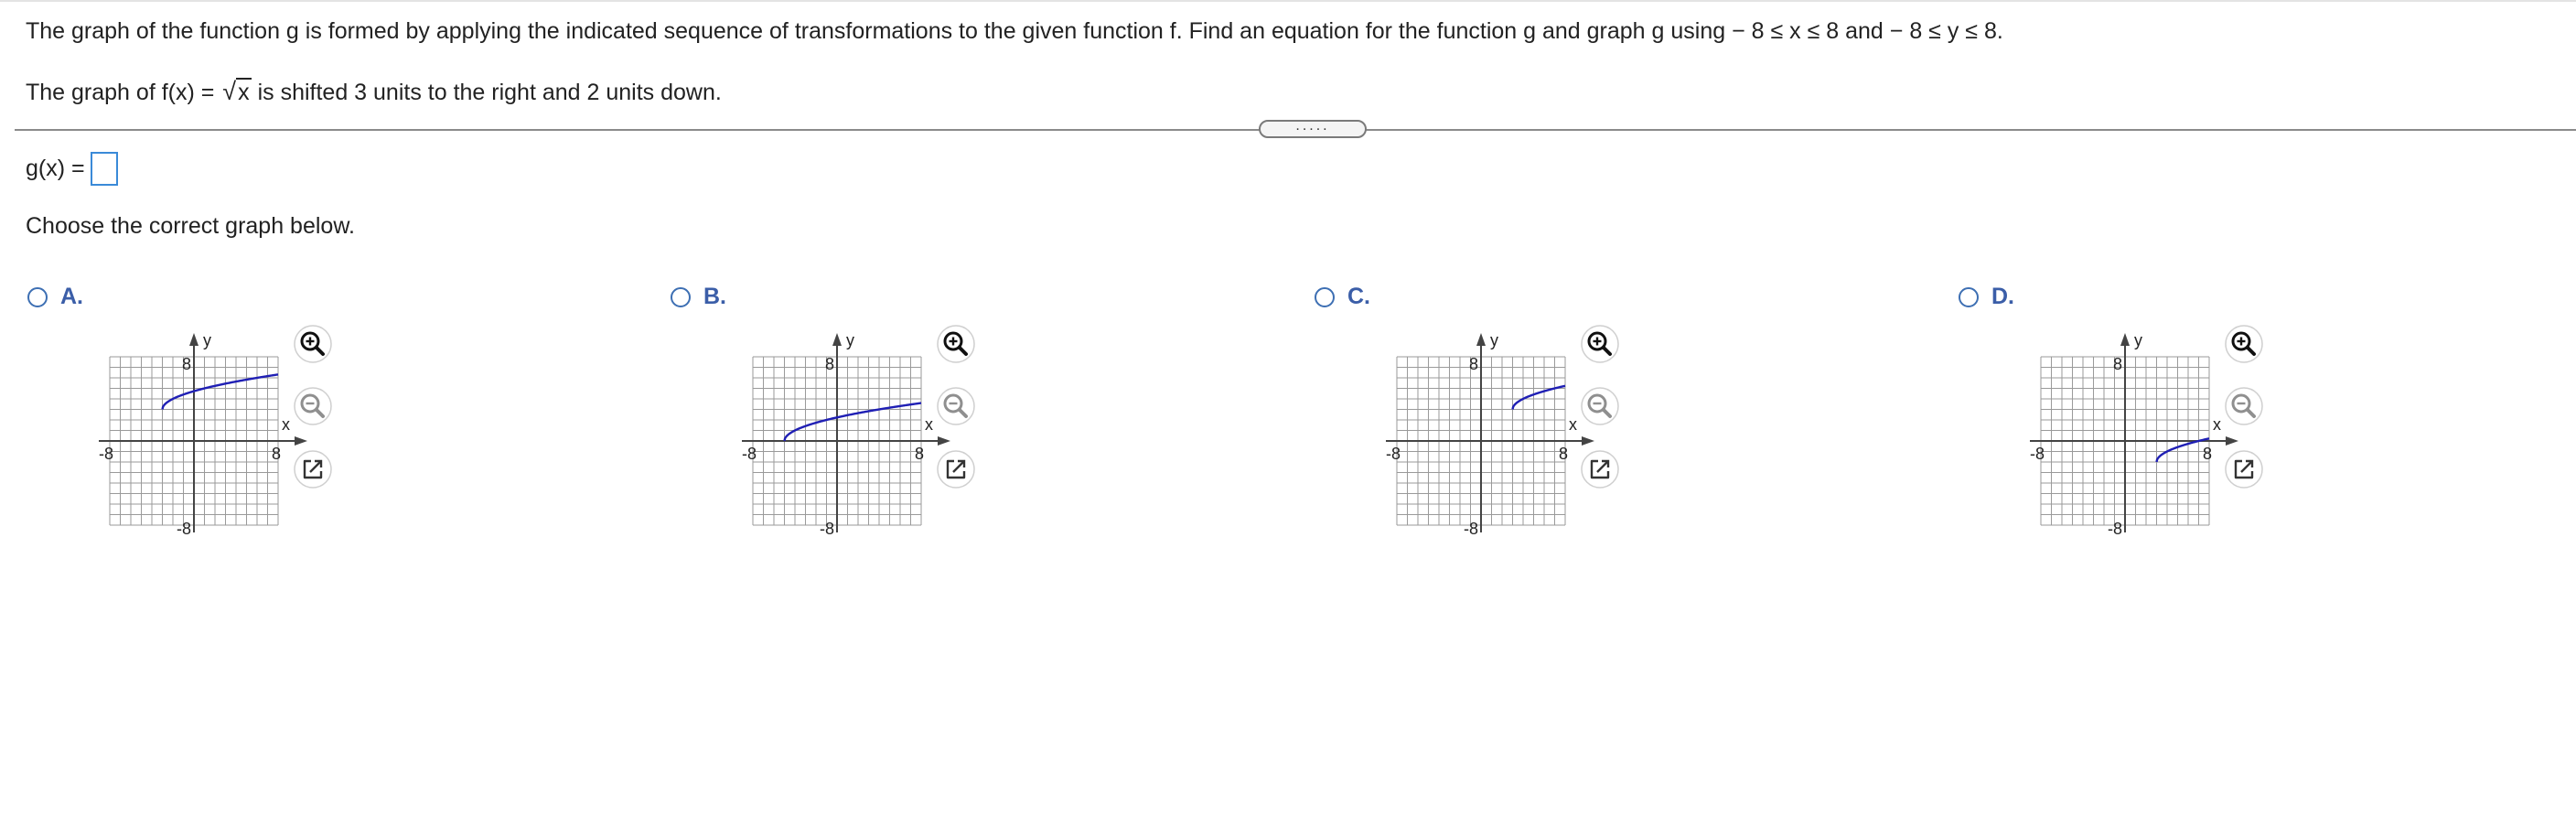 This screenshot has width=2576, height=838. I want to click on option-b-label: B., so click(714, 296).